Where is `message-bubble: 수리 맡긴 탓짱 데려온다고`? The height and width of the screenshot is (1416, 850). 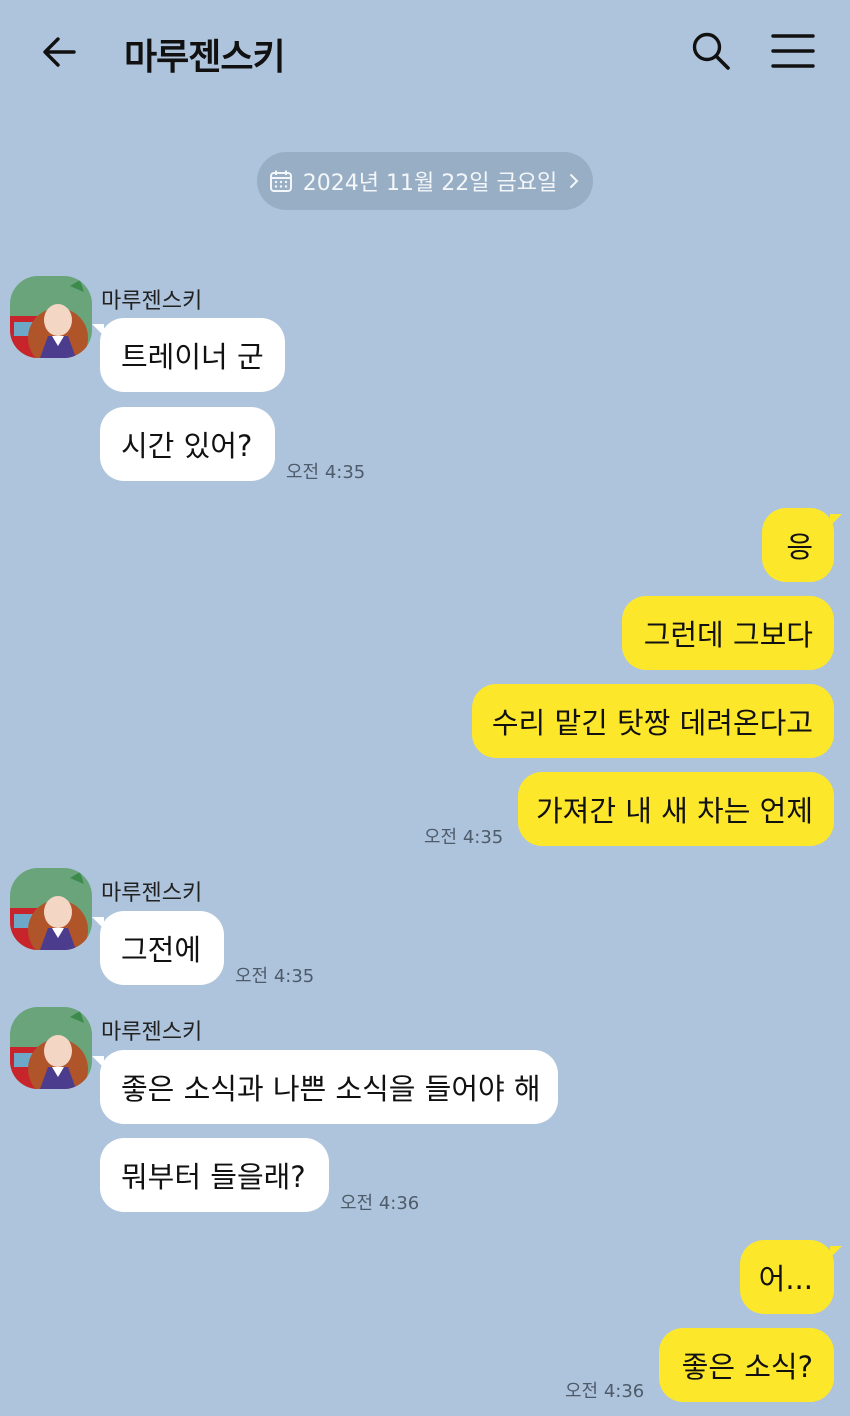 message-bubble: 수리 맡긴 탓짱 데려온다고 is located at coordinates (653, 721).